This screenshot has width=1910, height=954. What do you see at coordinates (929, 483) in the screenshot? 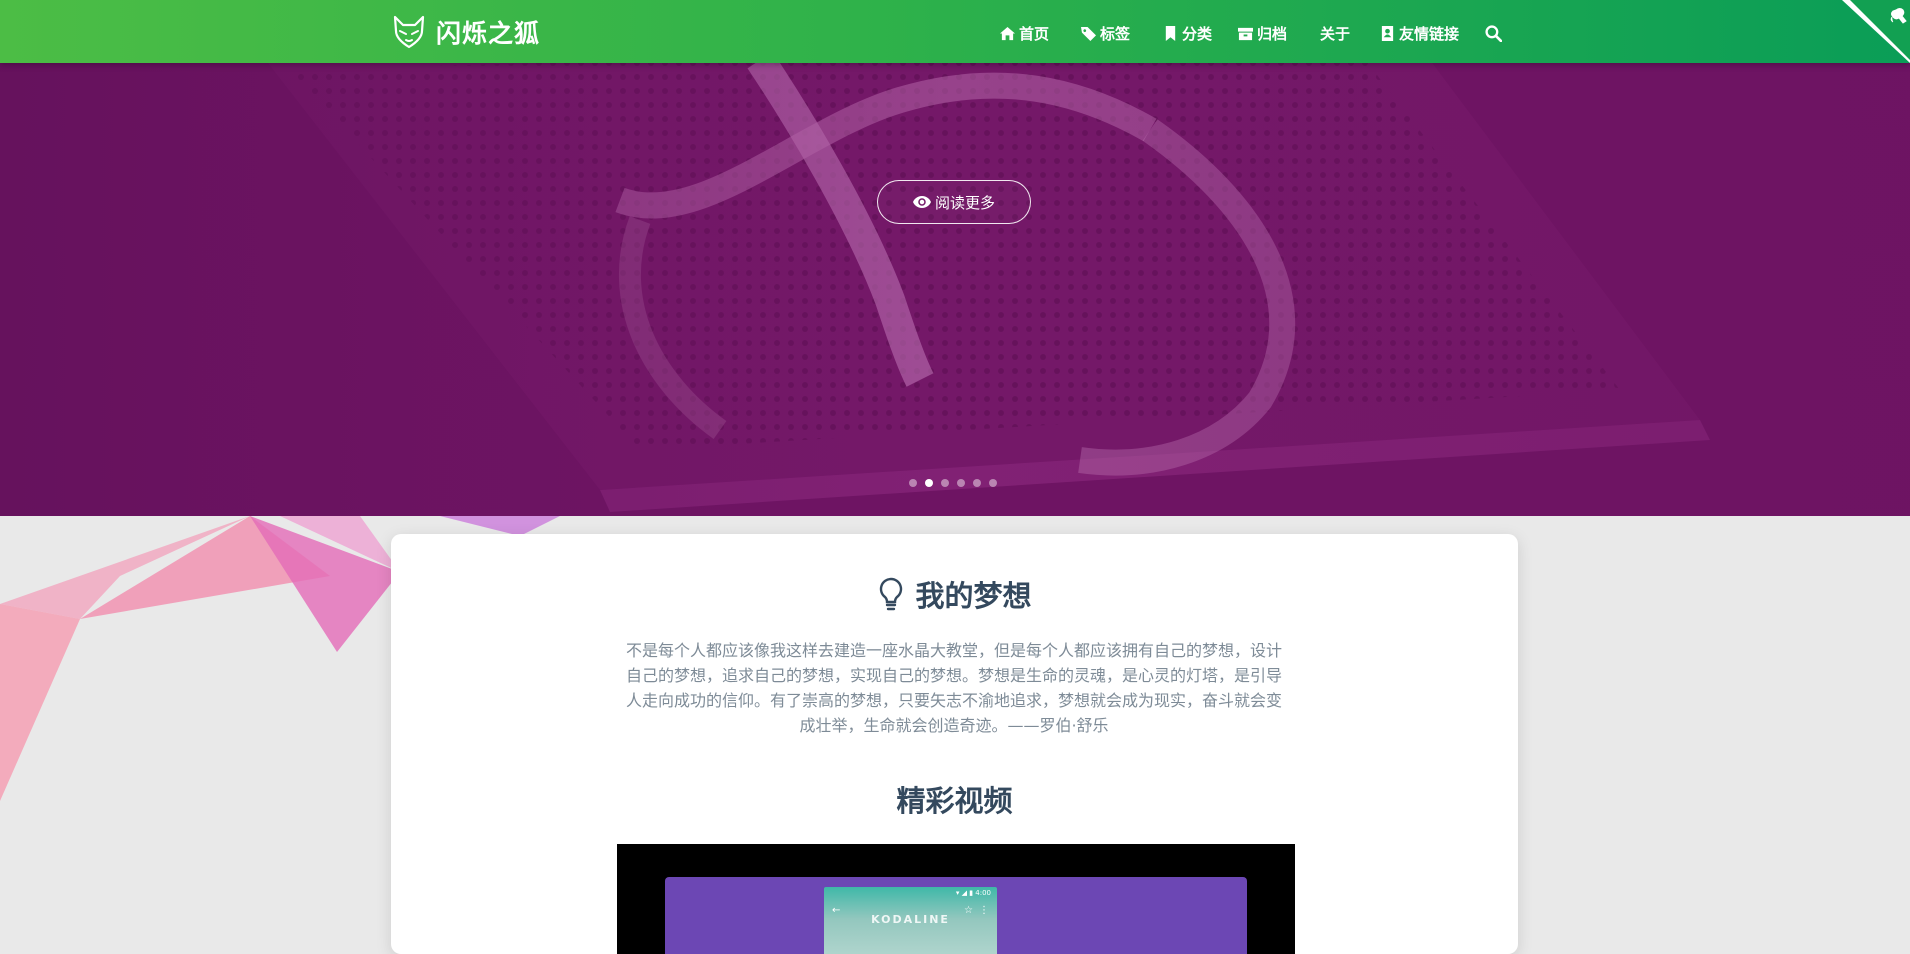
I see `carousel-dot-active` at bounding box center [929, 483].